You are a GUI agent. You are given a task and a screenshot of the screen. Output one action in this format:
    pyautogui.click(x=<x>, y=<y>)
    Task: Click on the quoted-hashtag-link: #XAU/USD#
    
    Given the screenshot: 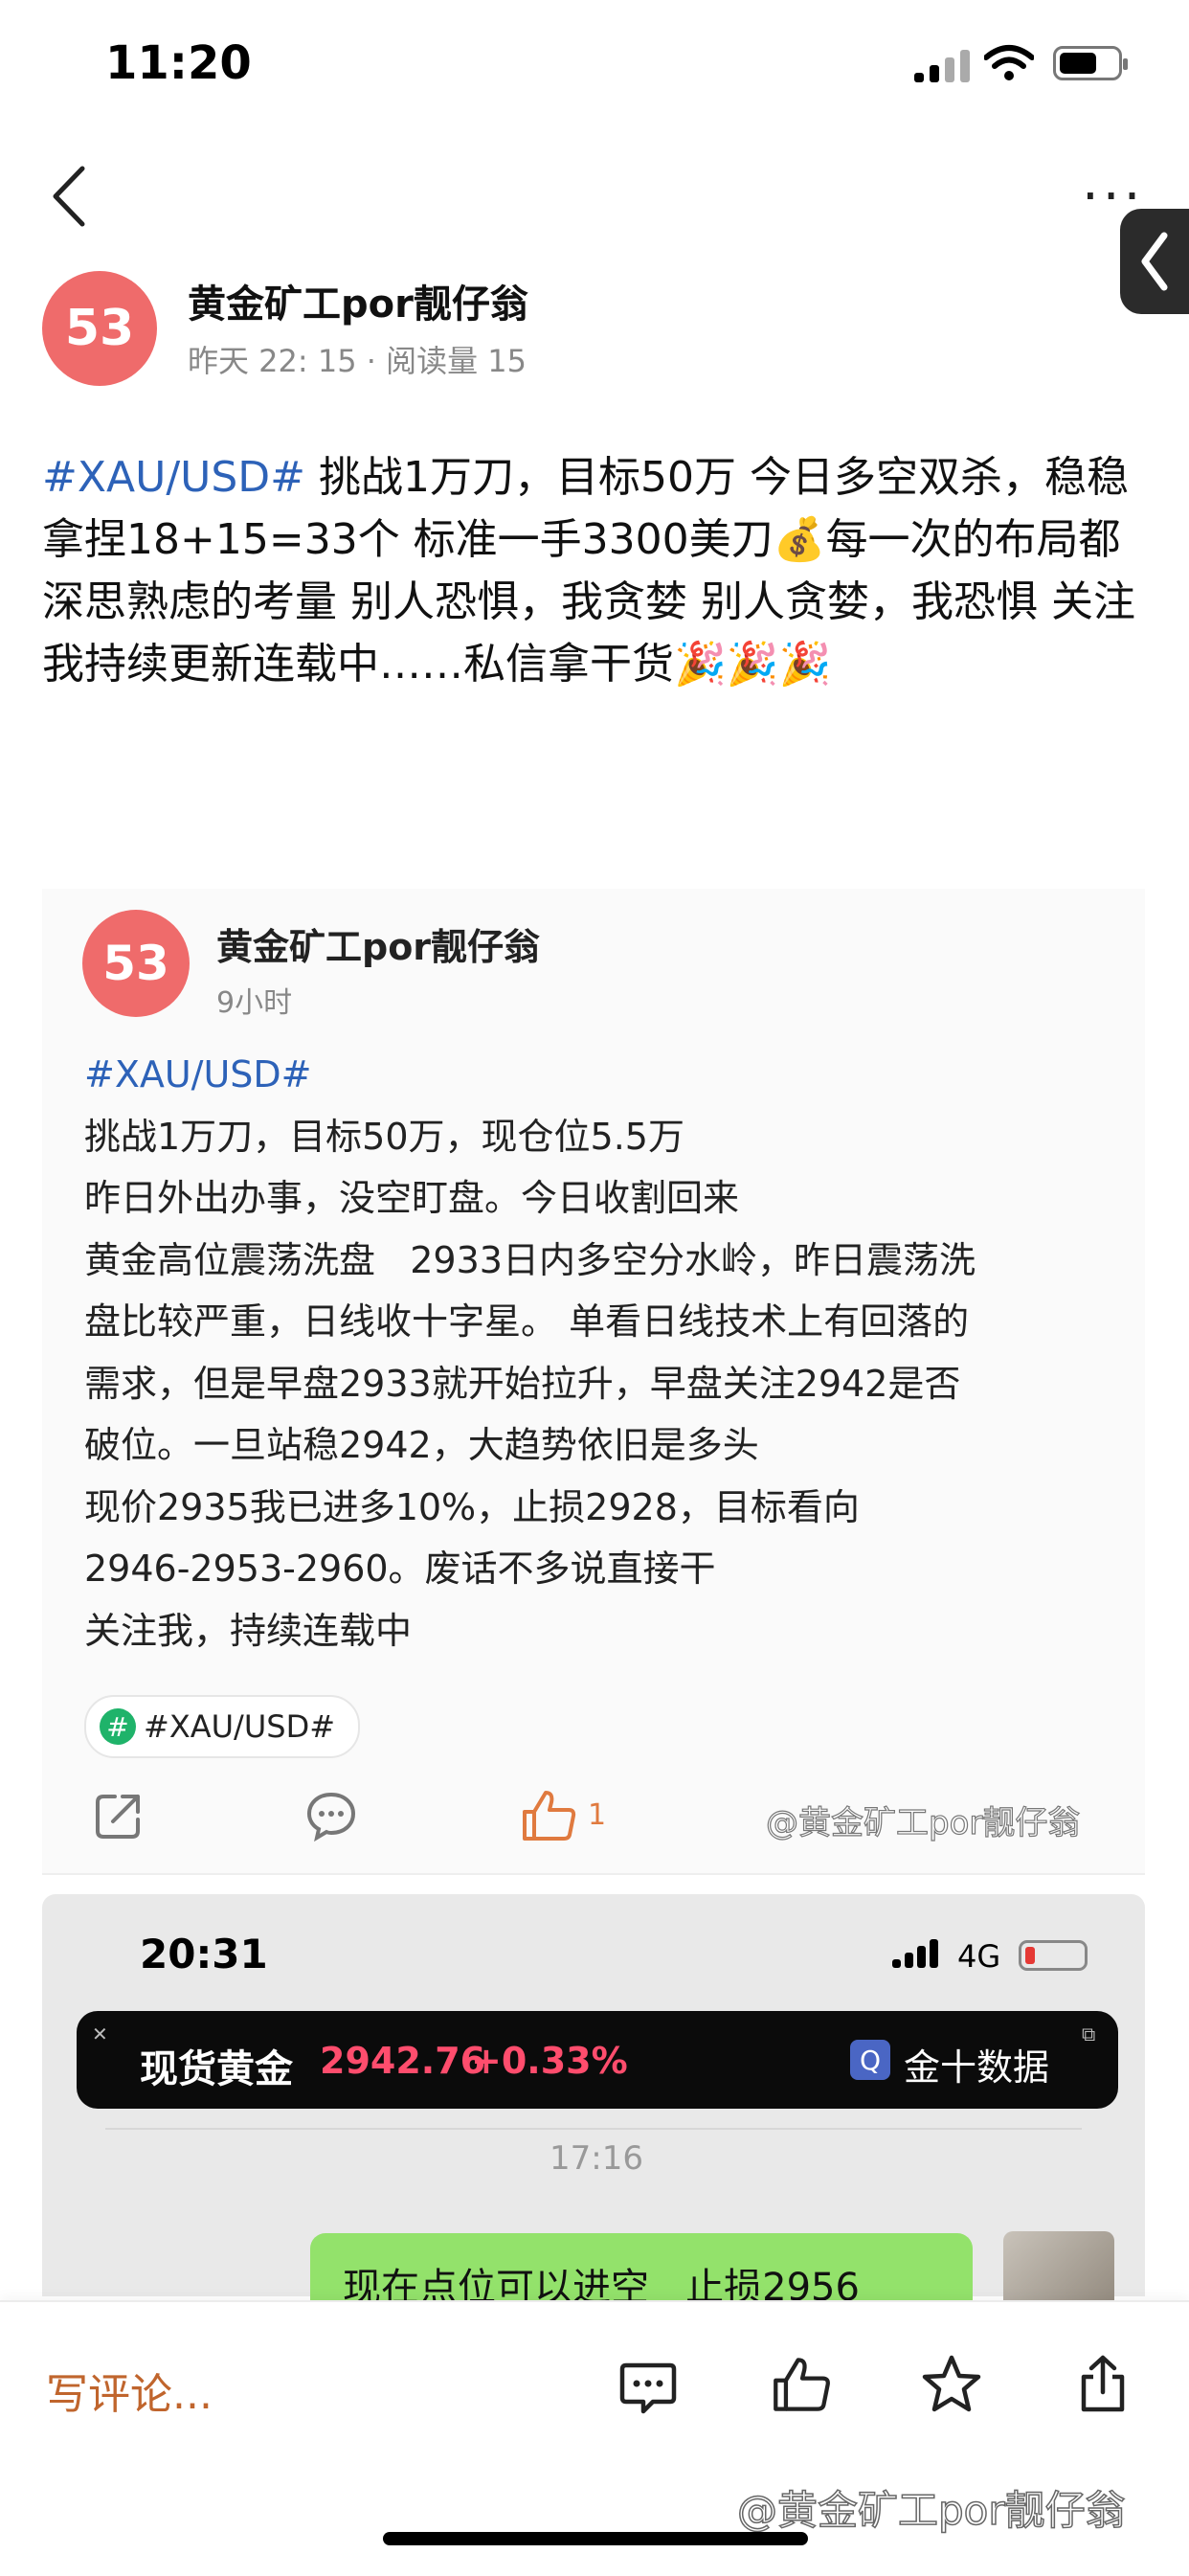 What is the action you would take?
    pyautogui.click(x=591, y=1075)
    